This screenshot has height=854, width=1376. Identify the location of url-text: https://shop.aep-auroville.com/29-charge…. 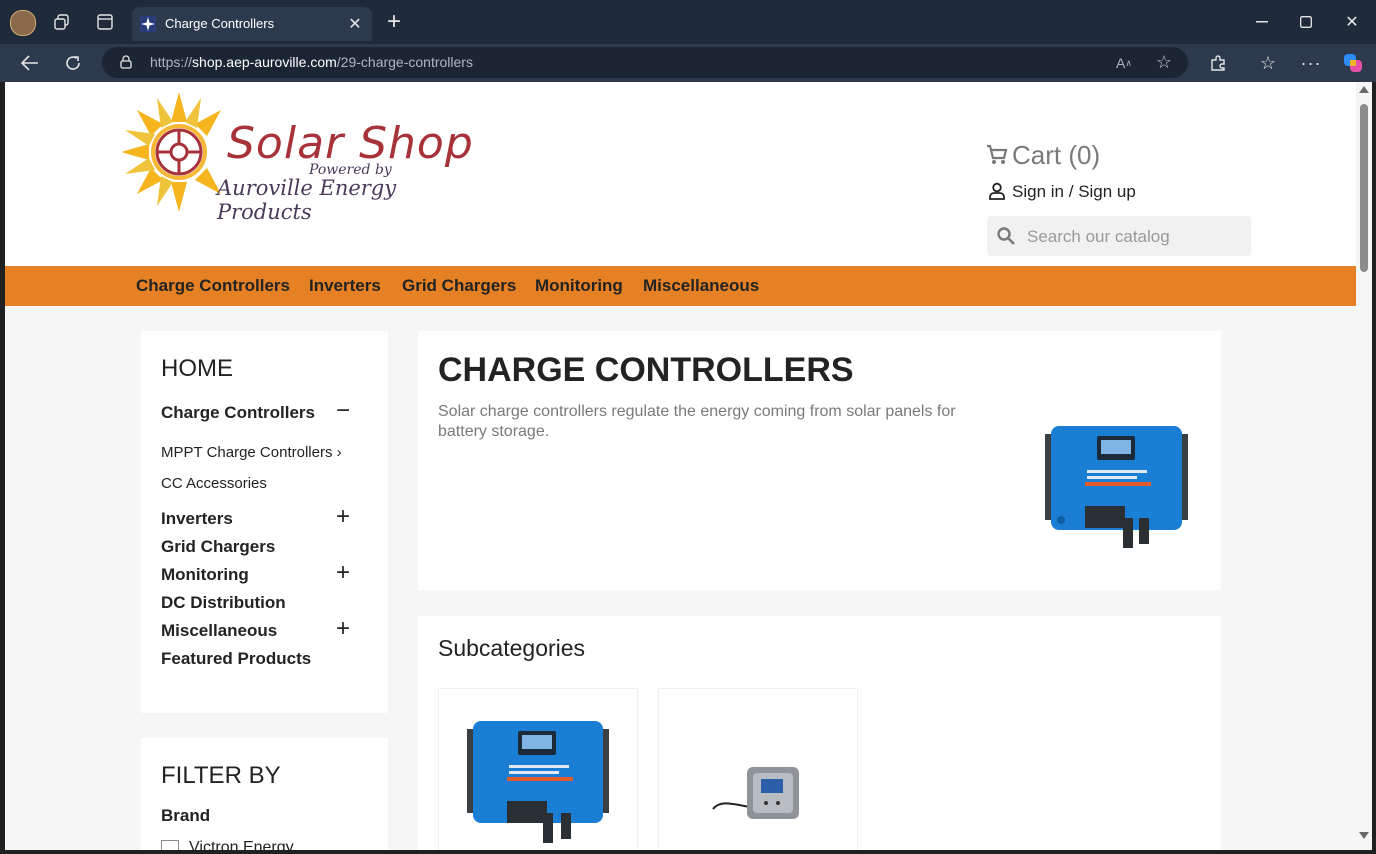
(311, 62).